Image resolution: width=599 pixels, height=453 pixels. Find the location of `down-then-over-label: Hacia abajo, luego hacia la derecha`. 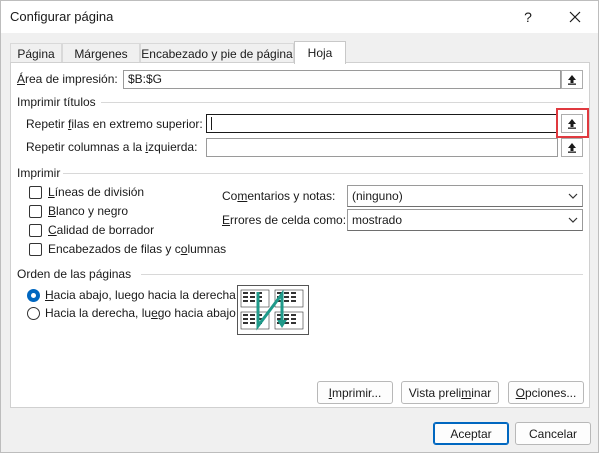

down-then-over-label: Hacia abajo, luego hacia la derecha is located at coordinates (140, 295).